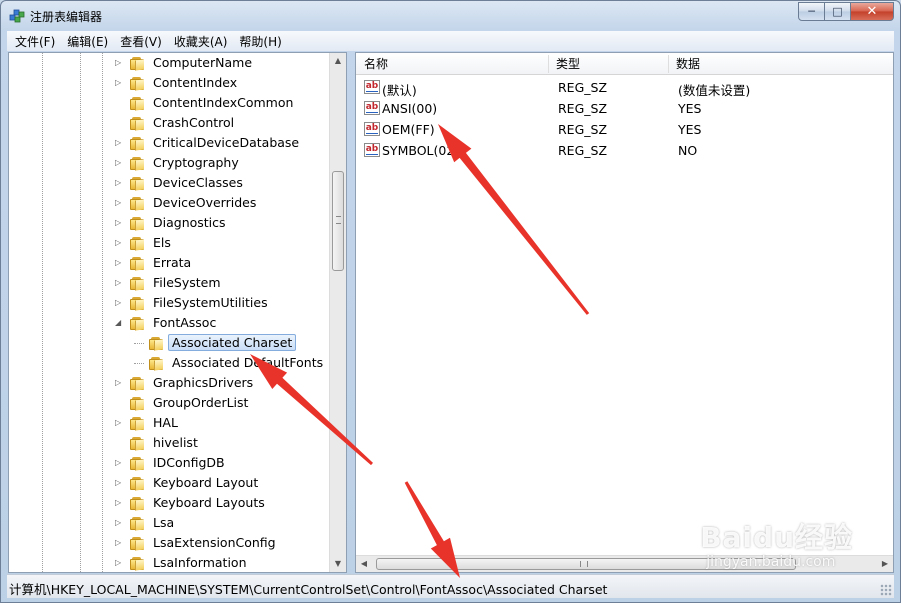  What do you see at coordinates (175, 442) in the screenshot?
I see `tree-item-label: hivelist` at bounding box center [175, 442].